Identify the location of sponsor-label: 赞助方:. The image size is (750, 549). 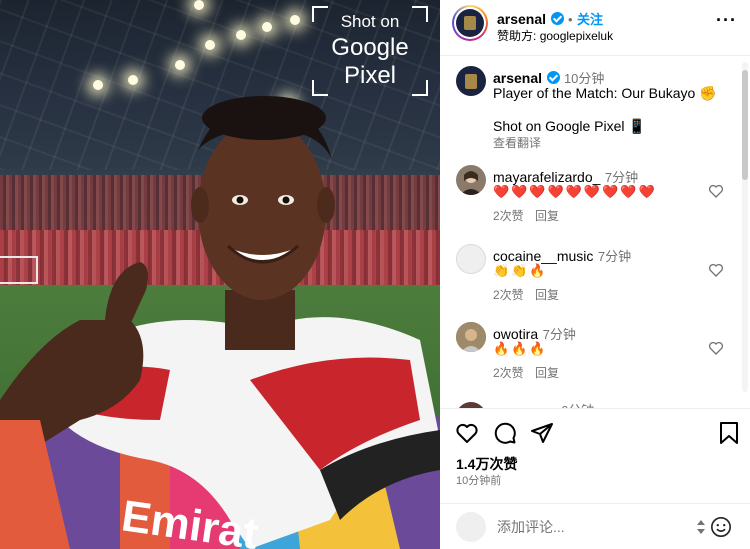
(517, 36).